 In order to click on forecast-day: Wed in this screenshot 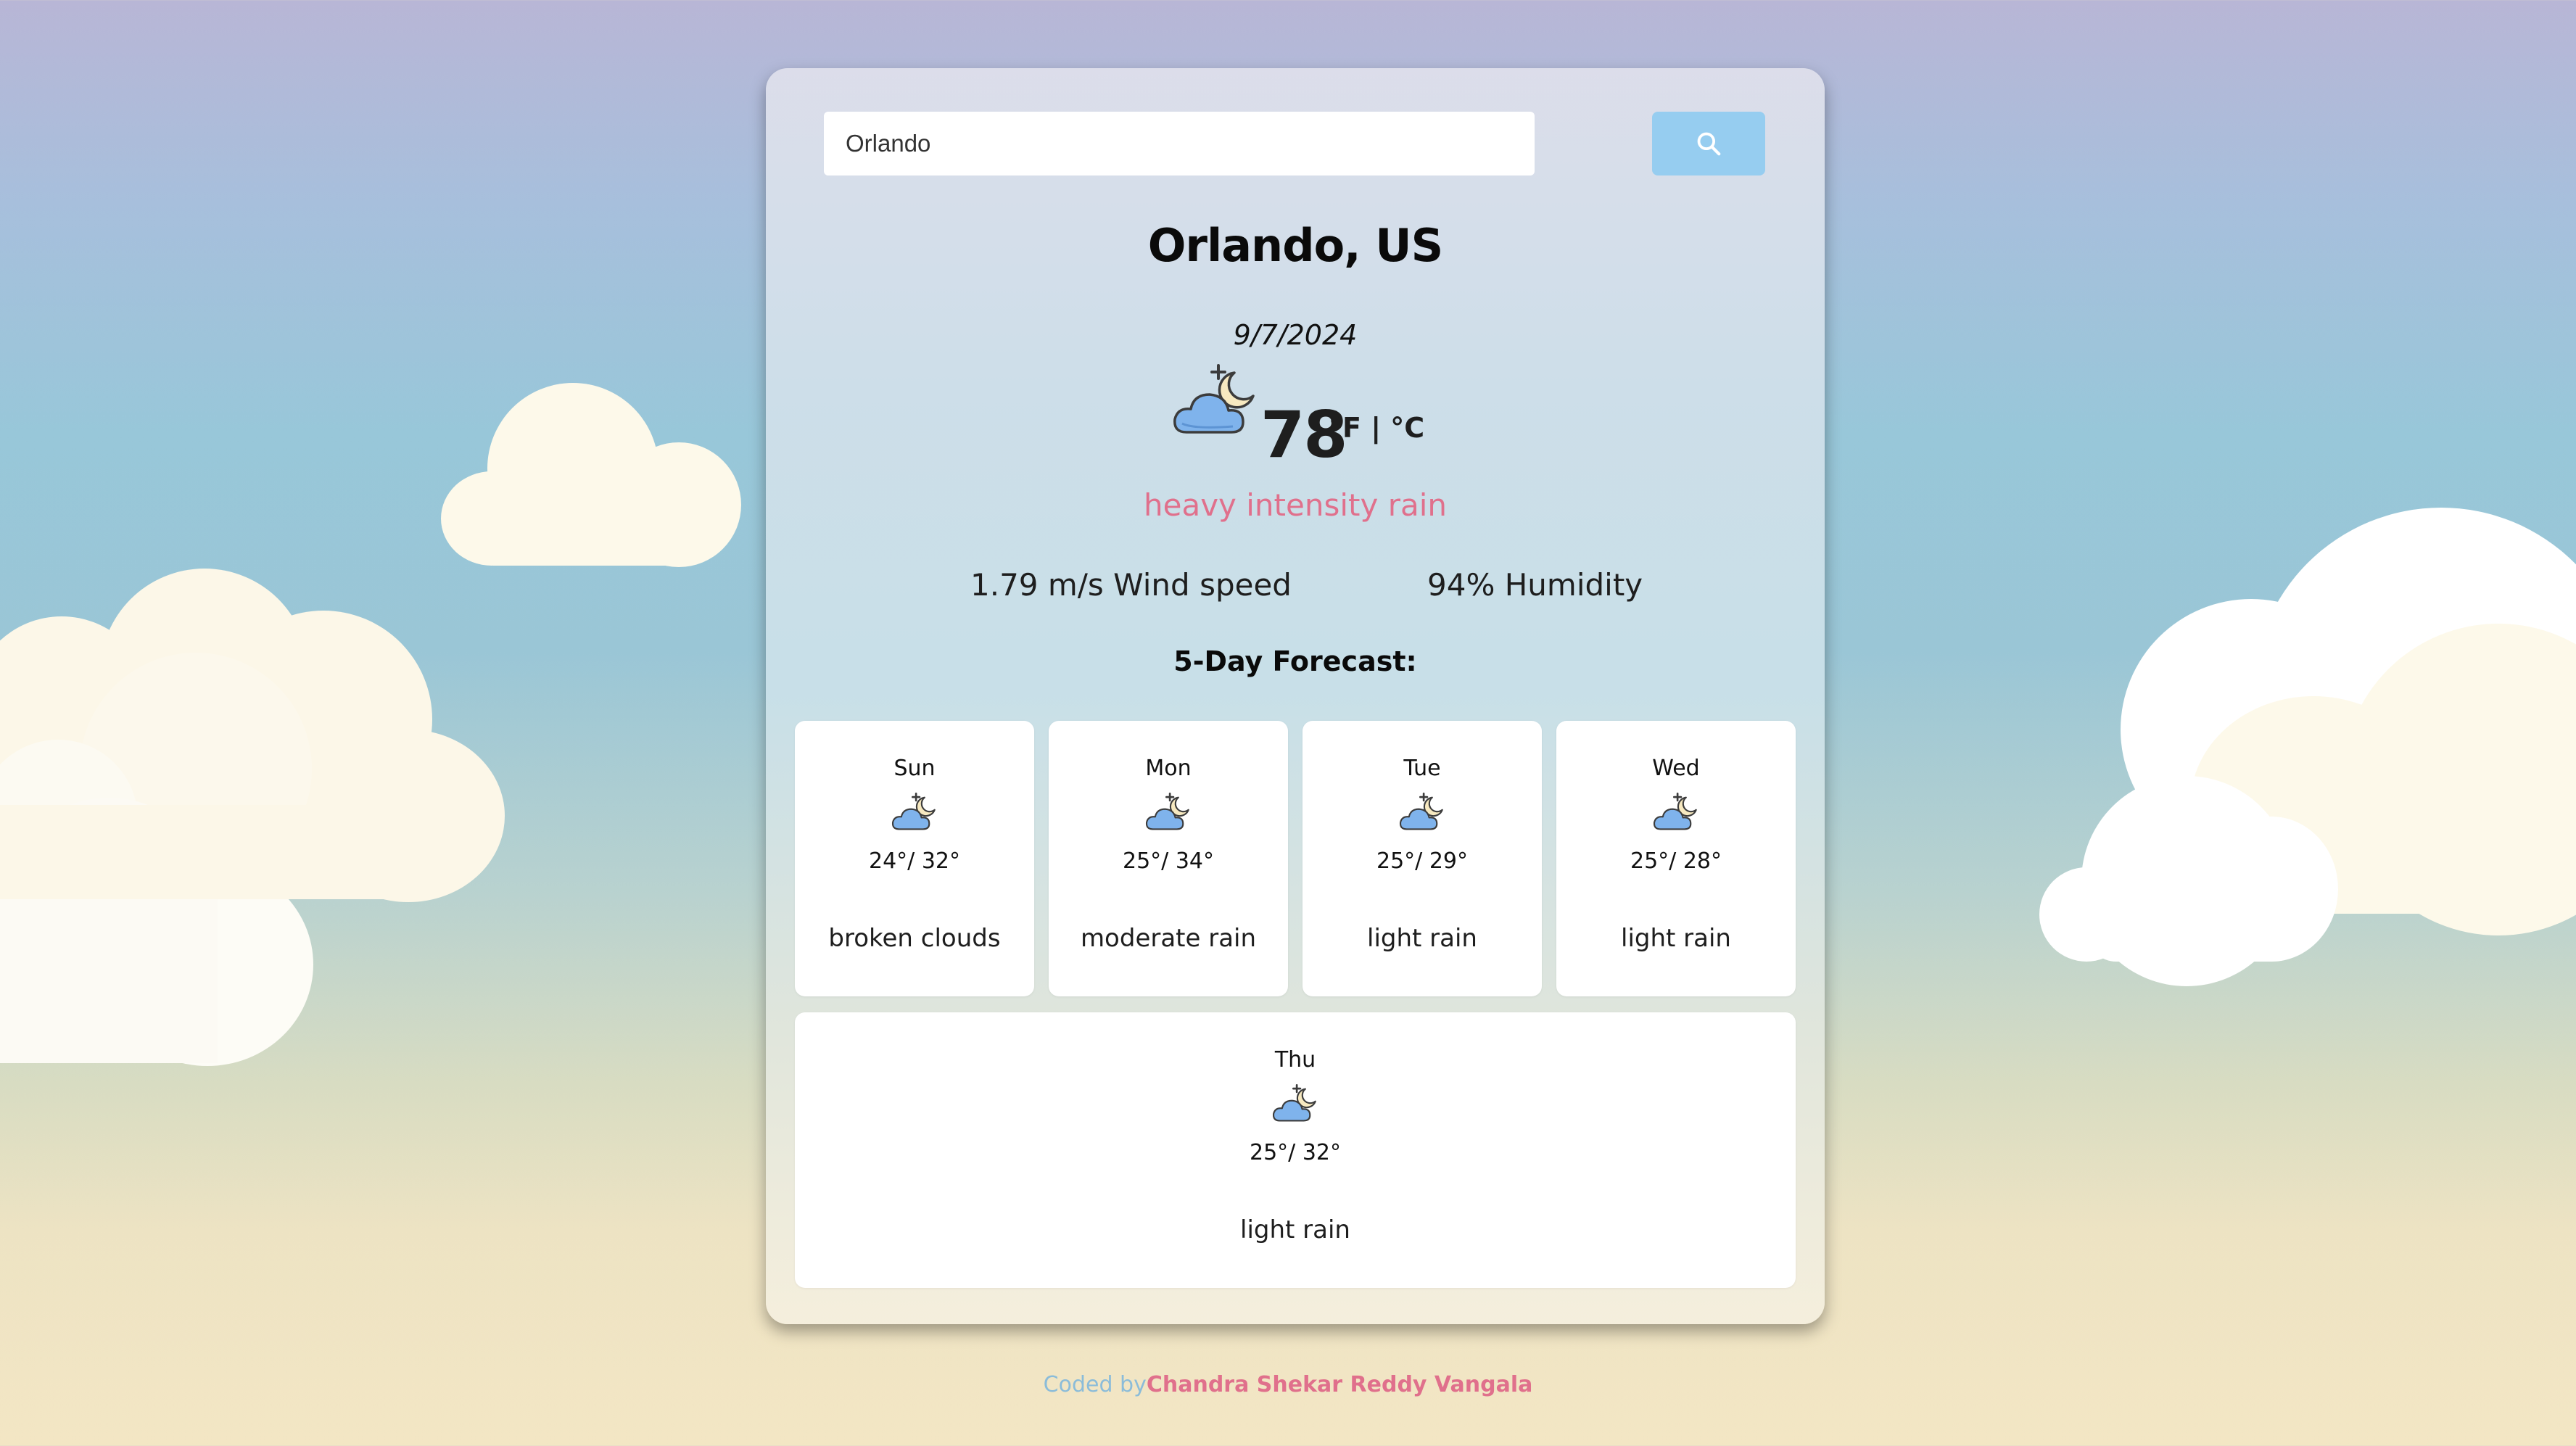, I will do `click(1676, 769)`.